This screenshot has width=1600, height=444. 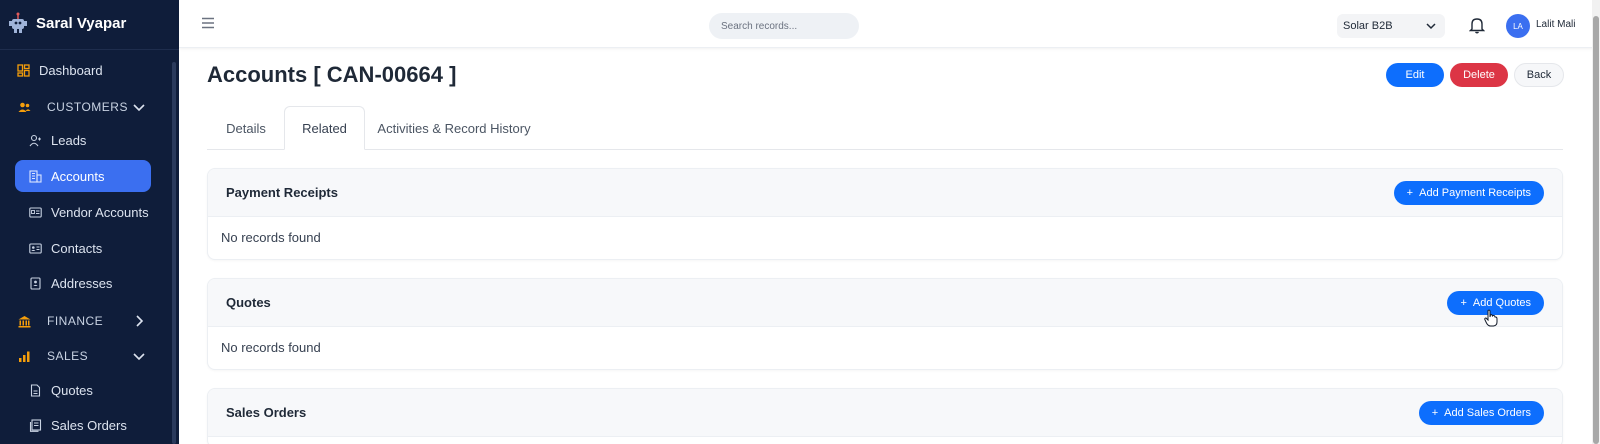 What do you see at coordinates (78, 176) in the screenshot?
I see `sidebar-item-label: Accounts` at bounding box center [78, 176].